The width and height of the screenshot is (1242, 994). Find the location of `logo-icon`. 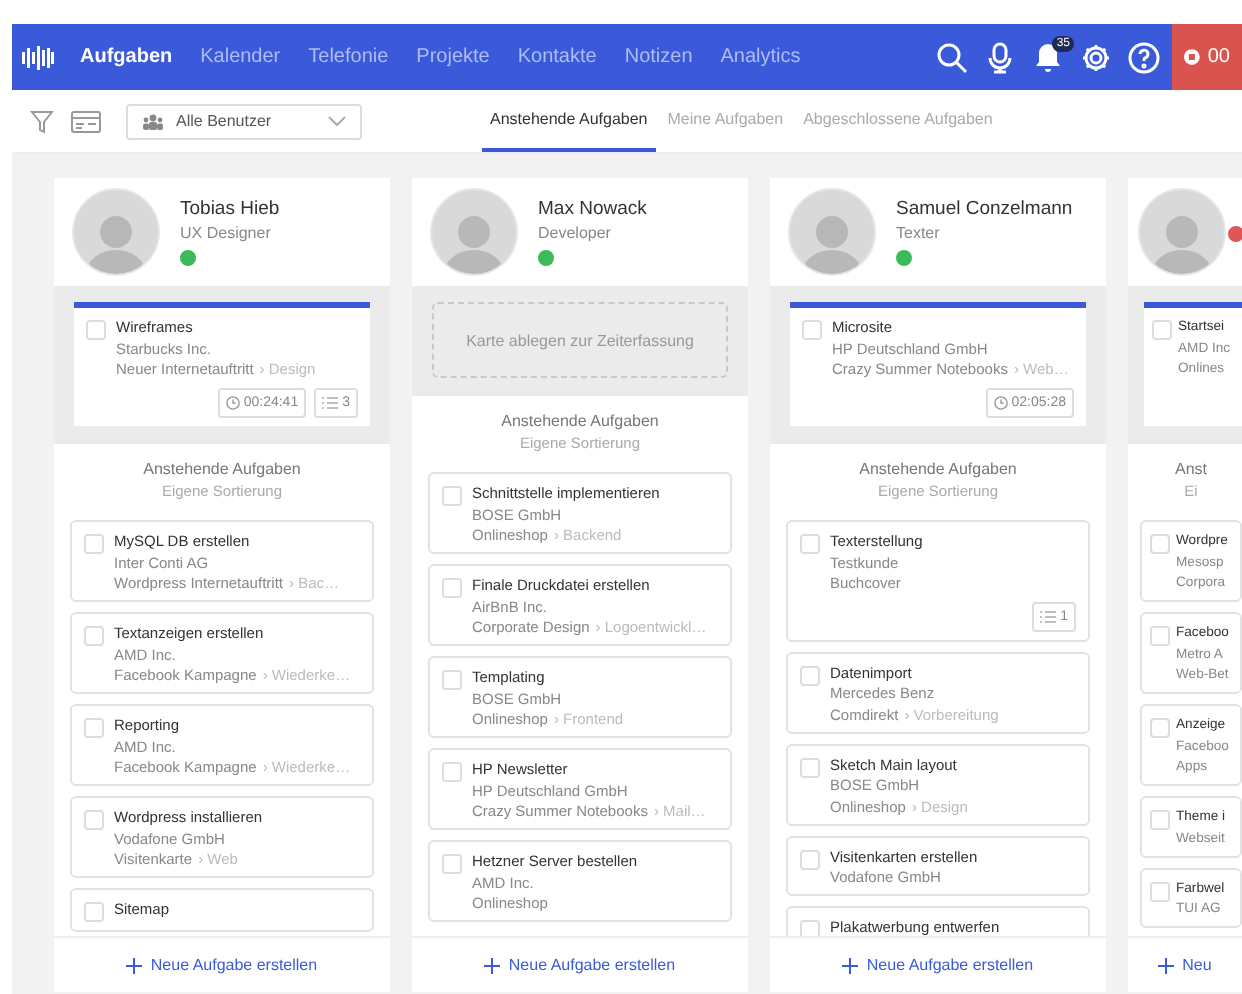

logo-icon is located at coordinates (38, 57).